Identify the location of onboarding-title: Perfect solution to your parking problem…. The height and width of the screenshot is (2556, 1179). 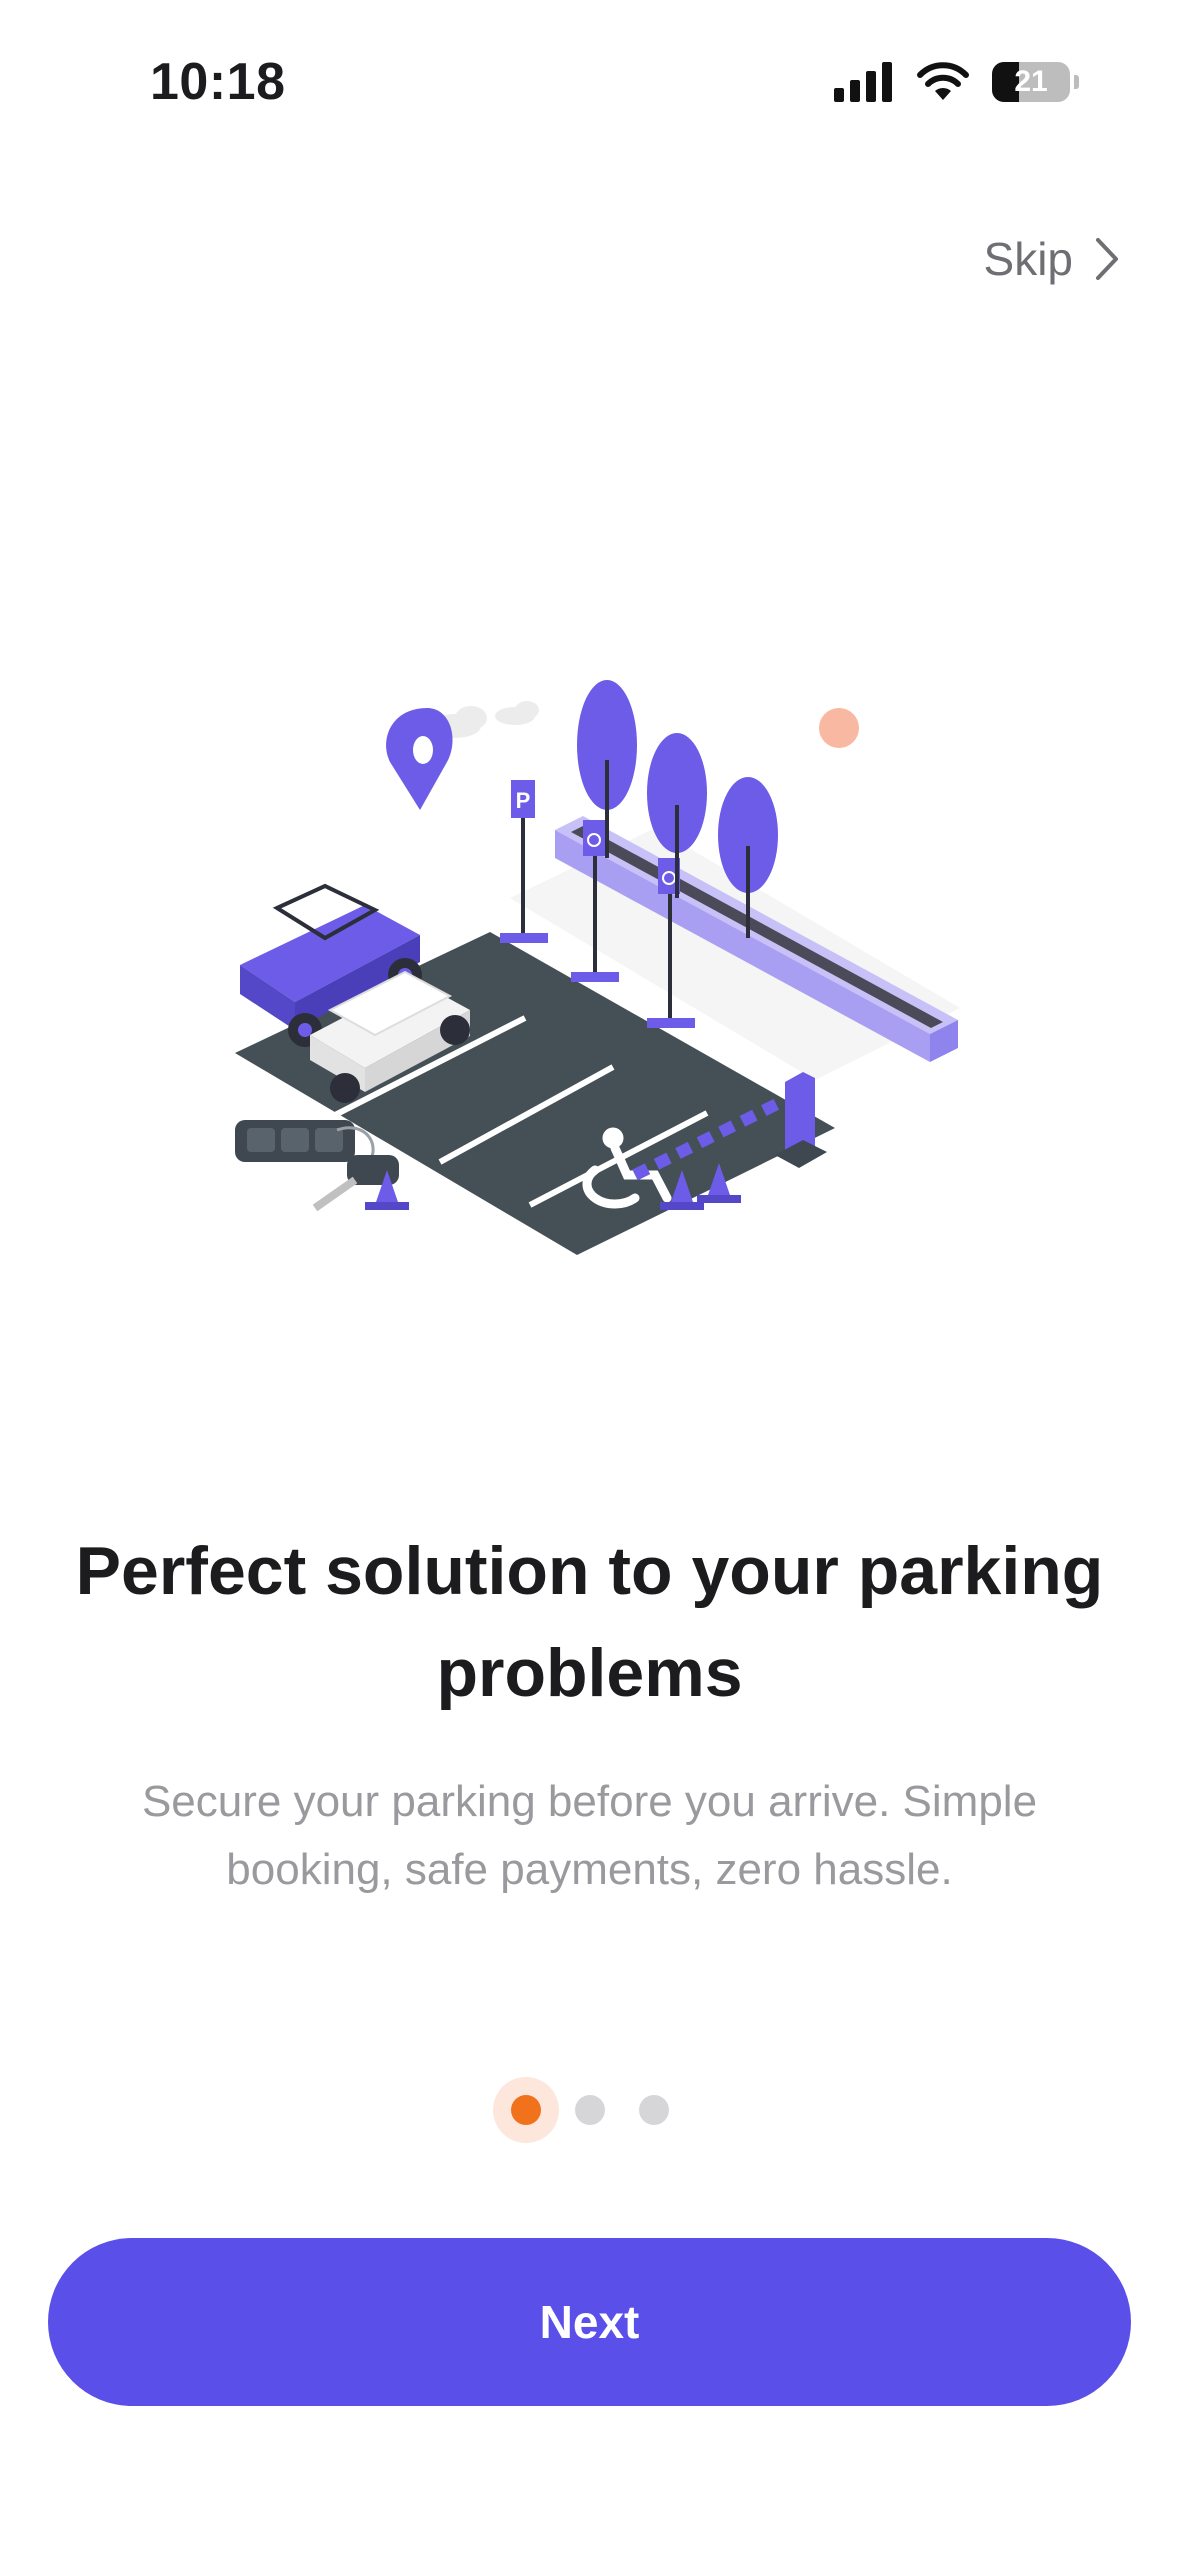
(589, 1622).